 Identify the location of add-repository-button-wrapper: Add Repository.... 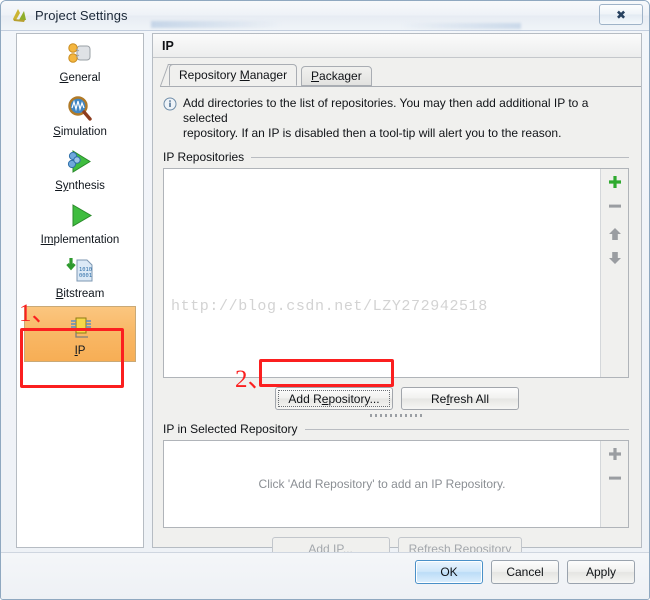
(334, 398).